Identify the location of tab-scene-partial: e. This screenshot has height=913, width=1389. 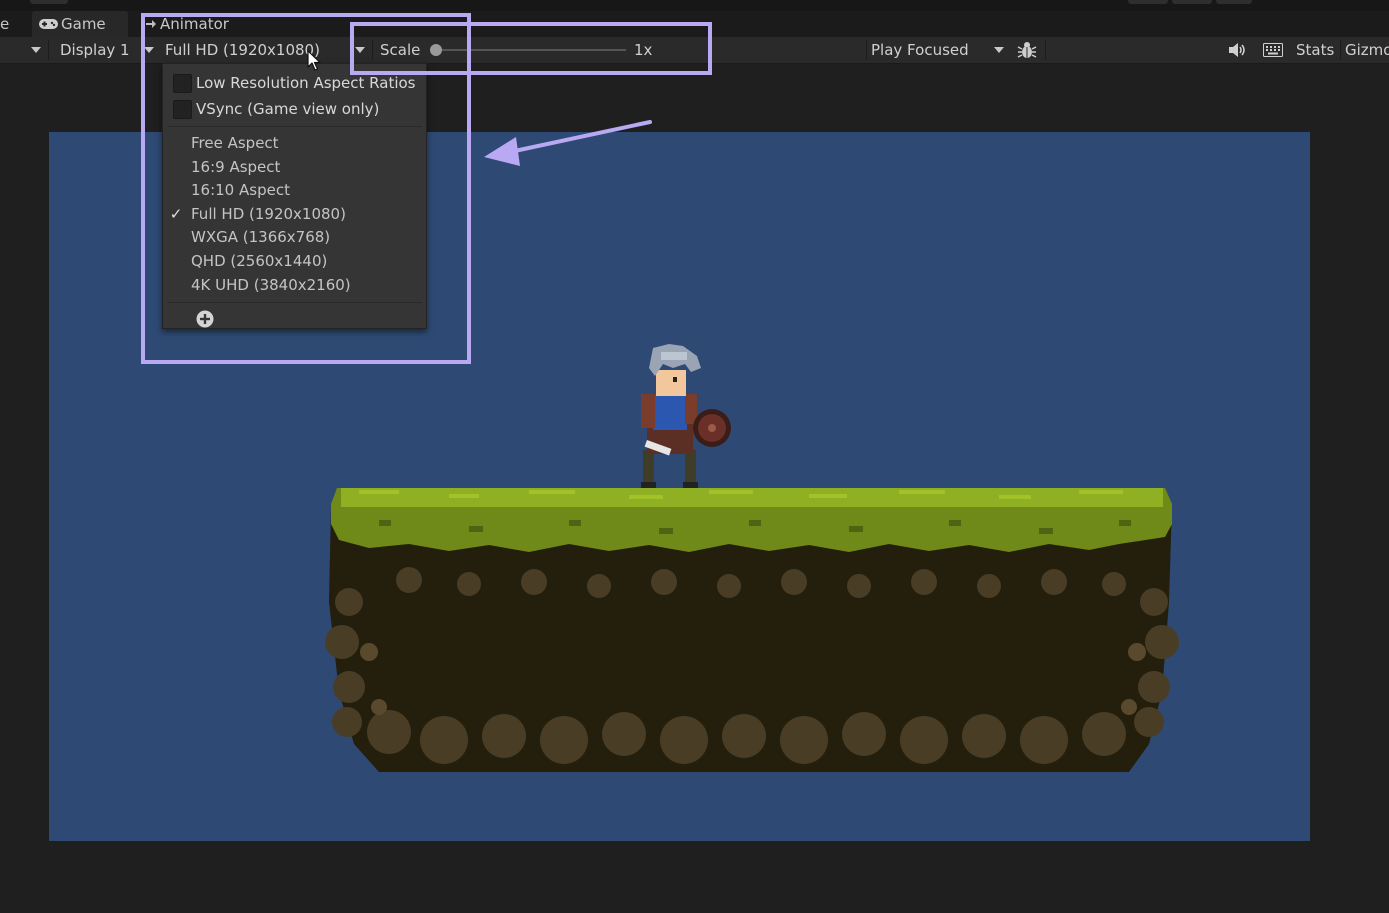
(6, 24).